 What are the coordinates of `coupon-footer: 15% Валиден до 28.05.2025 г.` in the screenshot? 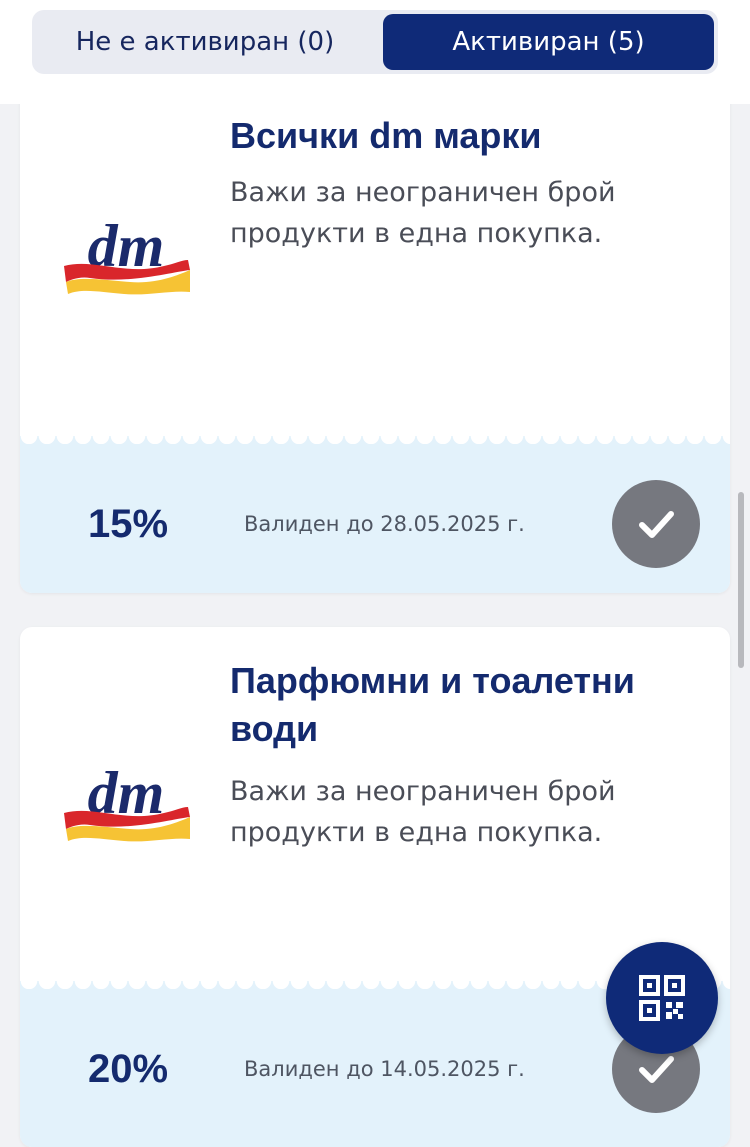 It's located at (375, 510).